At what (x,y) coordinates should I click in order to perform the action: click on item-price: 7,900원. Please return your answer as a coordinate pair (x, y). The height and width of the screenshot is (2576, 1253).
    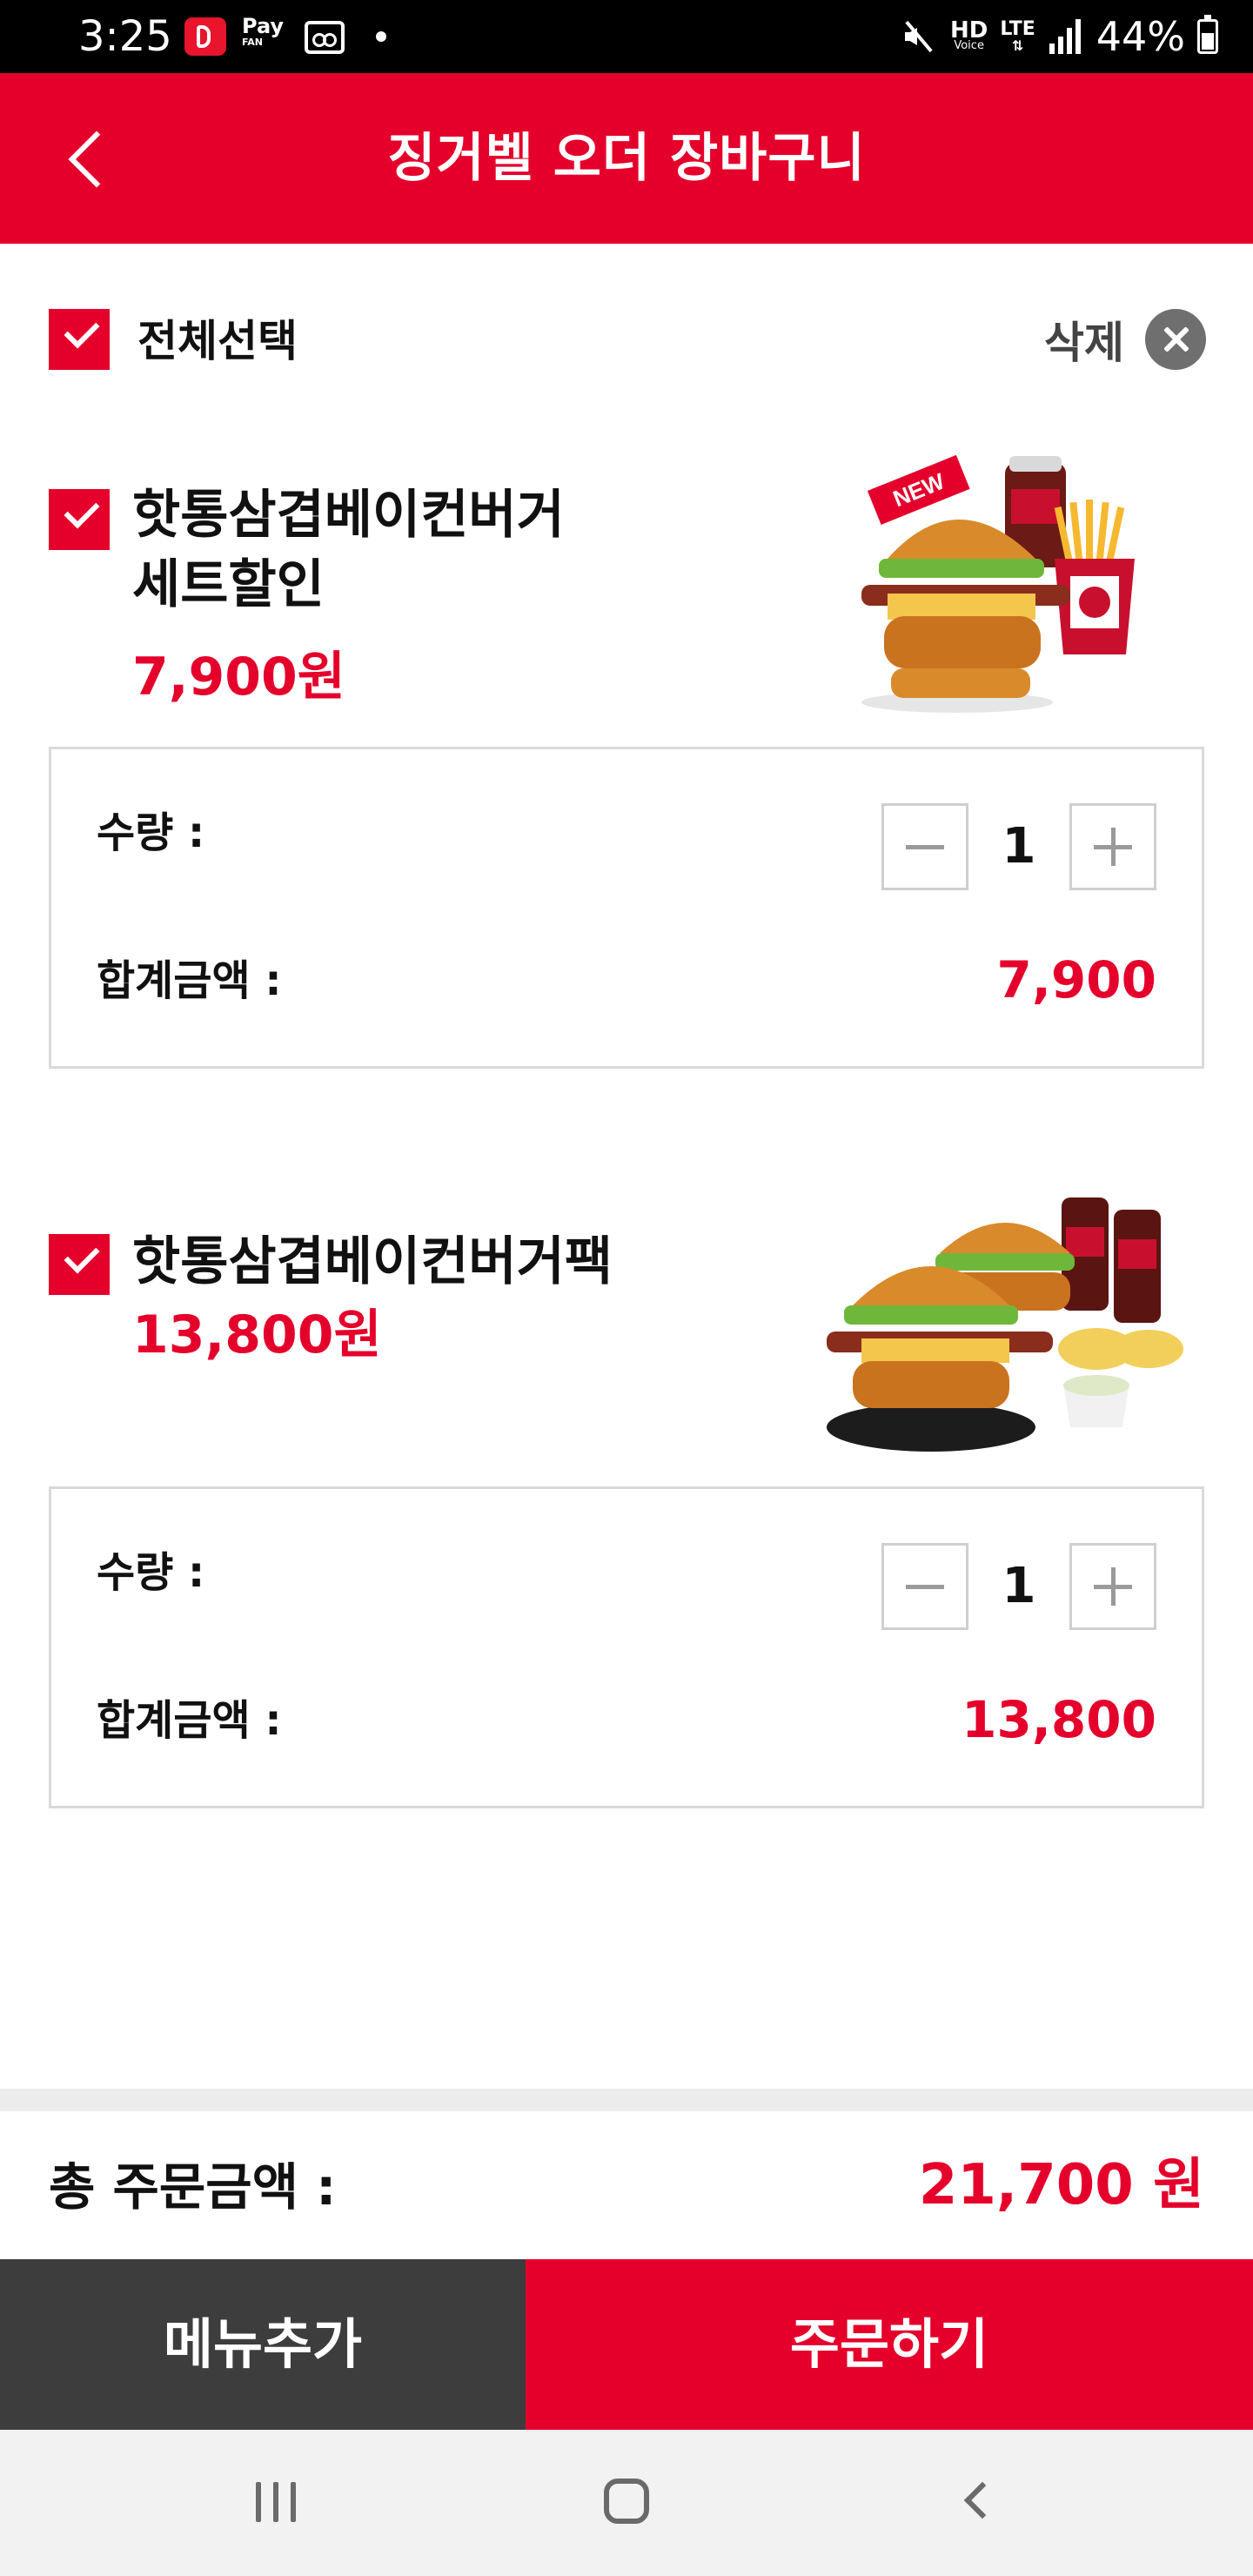
    Looking at the image, I should click on (239, 677).